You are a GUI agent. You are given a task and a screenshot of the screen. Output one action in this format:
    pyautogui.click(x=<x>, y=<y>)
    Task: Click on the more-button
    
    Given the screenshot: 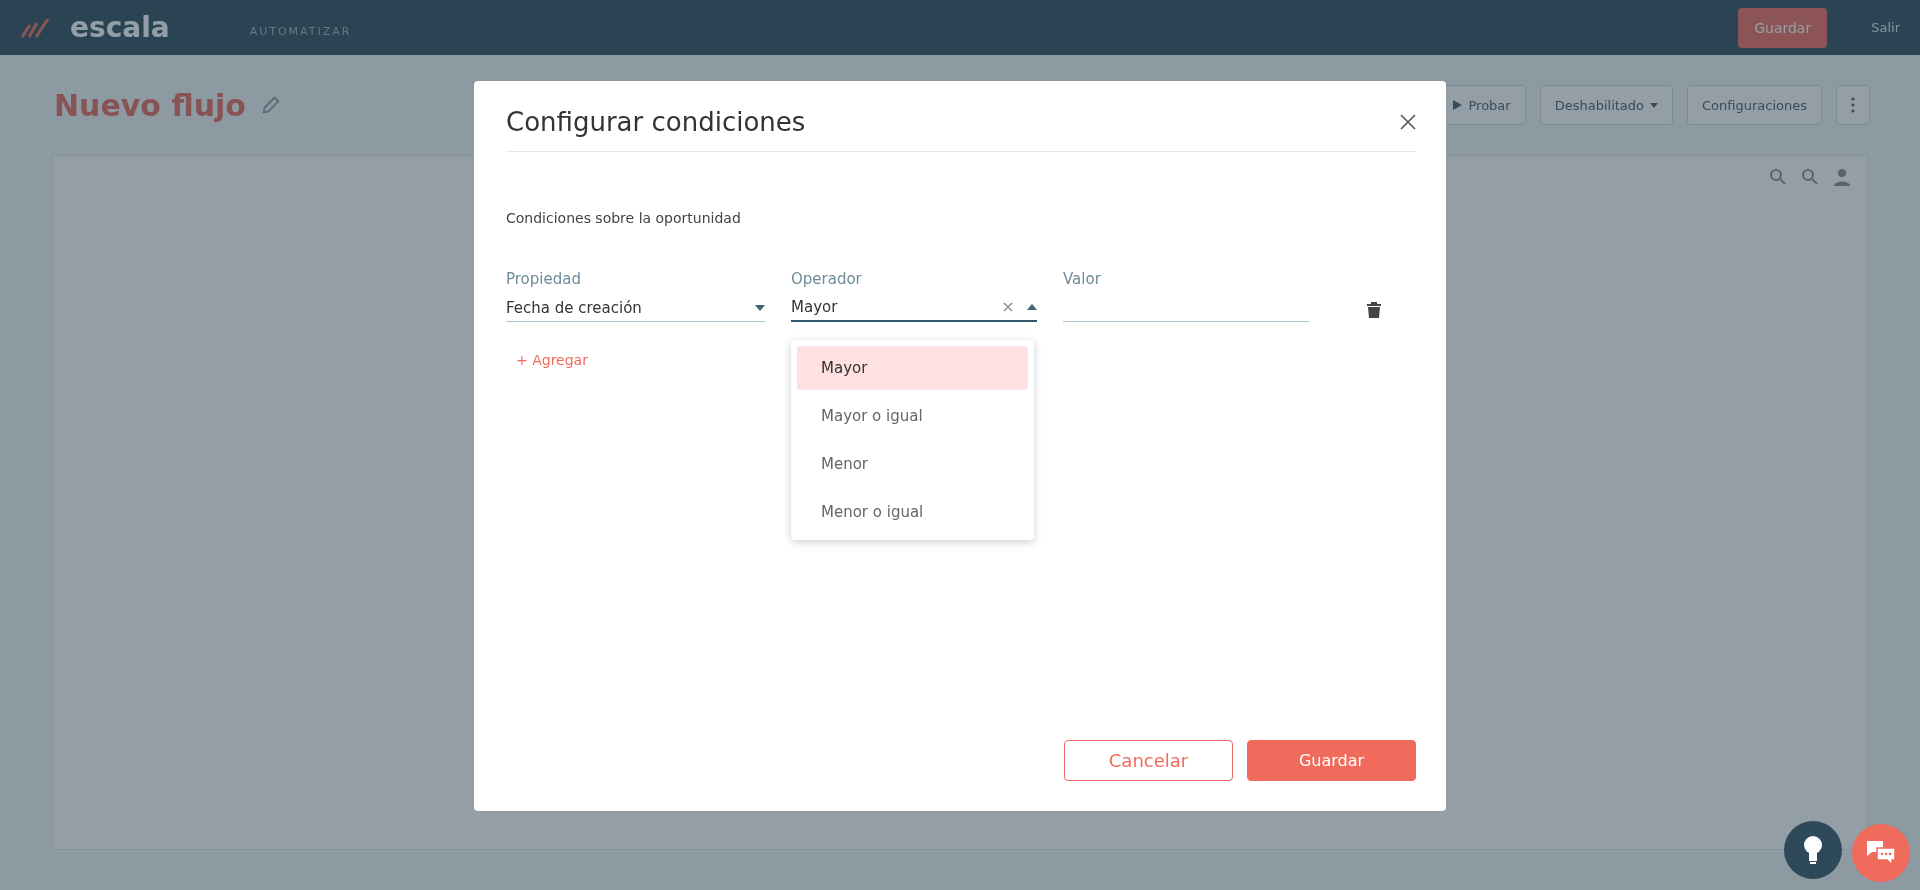 What is the action you would take?
    pyautogui.click(x=1853, y=105)
    